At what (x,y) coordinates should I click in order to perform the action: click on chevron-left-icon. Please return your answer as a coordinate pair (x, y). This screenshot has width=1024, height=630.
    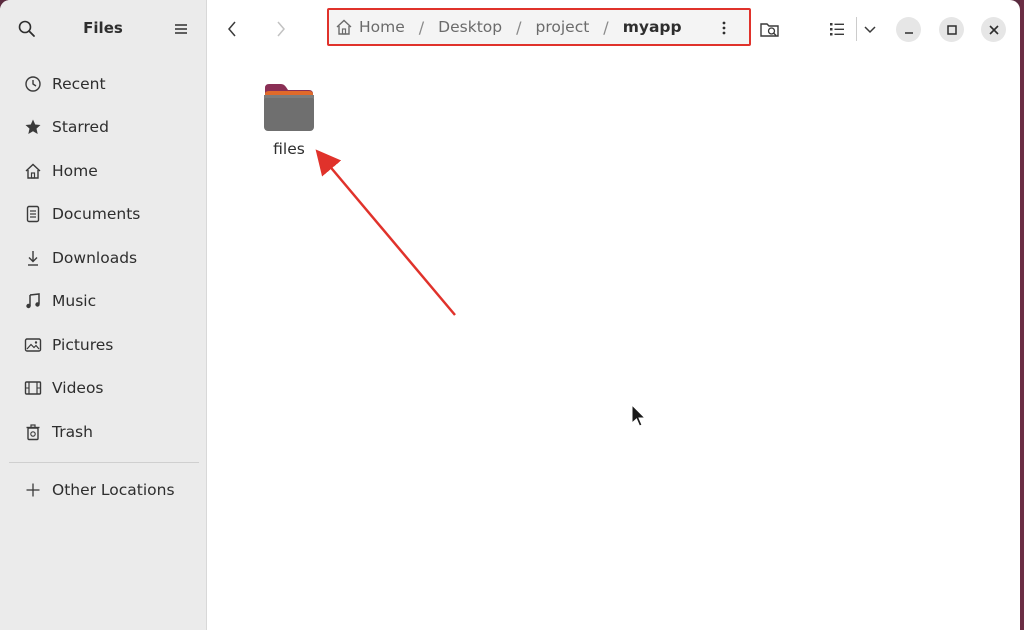
    Looking at the image, I should click on (232, 29).